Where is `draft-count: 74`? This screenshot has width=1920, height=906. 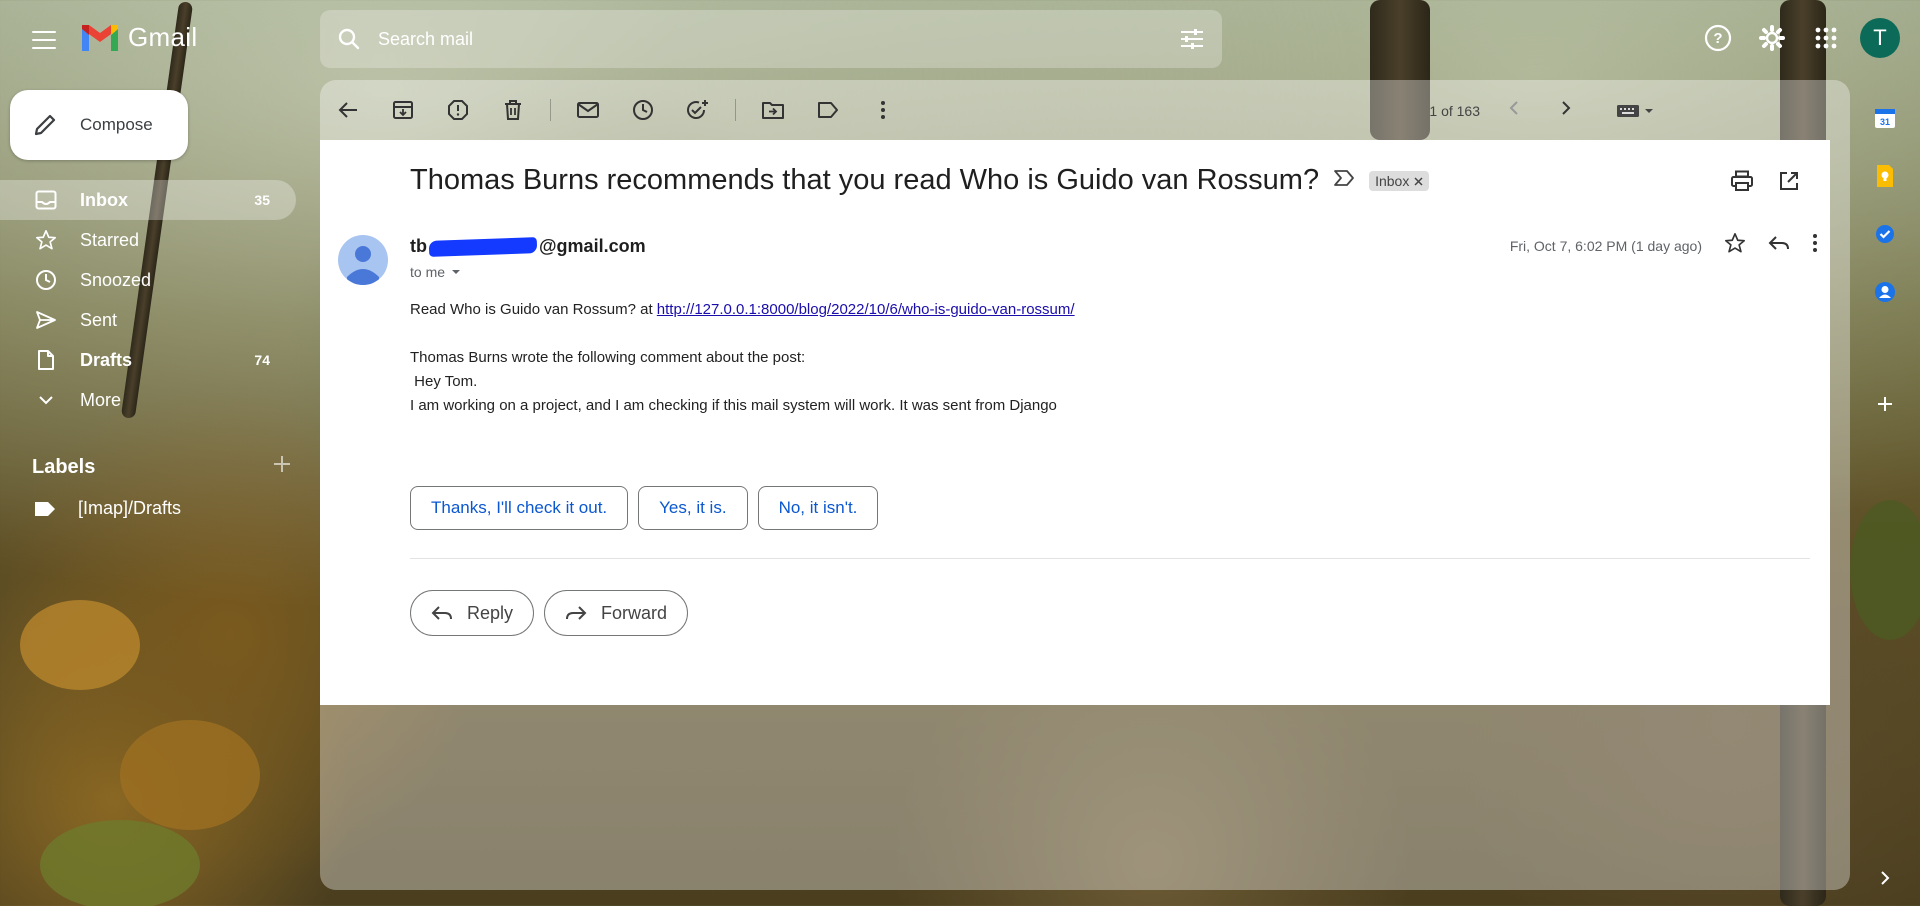 draft-count: 74 is located at coordinates (262, 360).